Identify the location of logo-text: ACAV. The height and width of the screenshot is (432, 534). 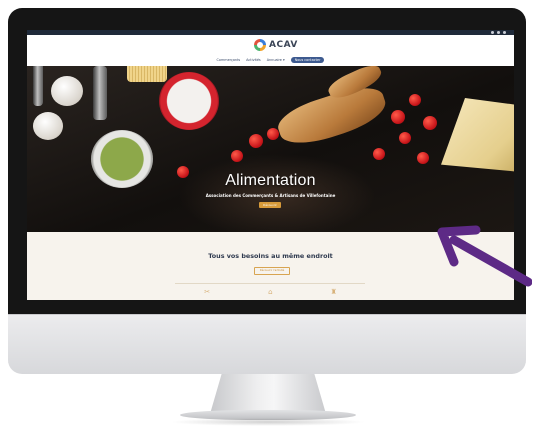
(283, 45).